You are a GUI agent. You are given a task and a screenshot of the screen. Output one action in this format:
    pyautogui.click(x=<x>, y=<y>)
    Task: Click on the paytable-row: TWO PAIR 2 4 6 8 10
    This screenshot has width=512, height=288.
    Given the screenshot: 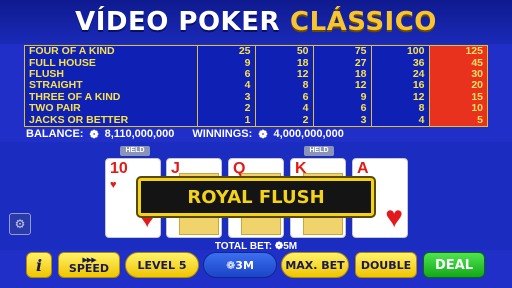 What is the action you would take?
    pyautogui.click(x=256, y=109)
    